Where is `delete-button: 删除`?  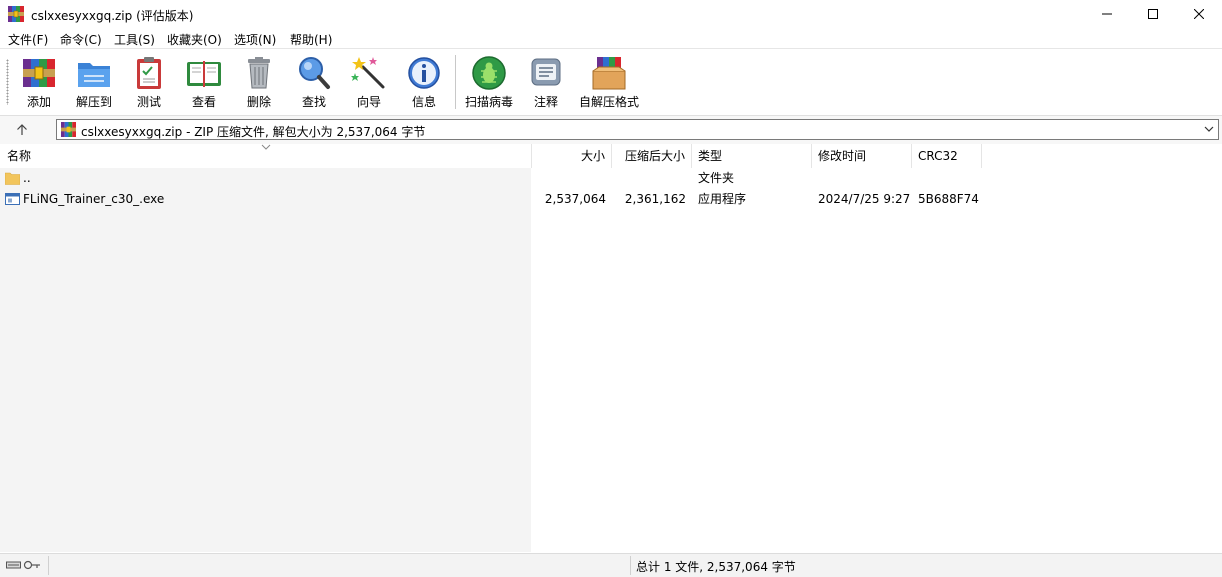 delete-button: 删除 is located at coordinates (259, 82).